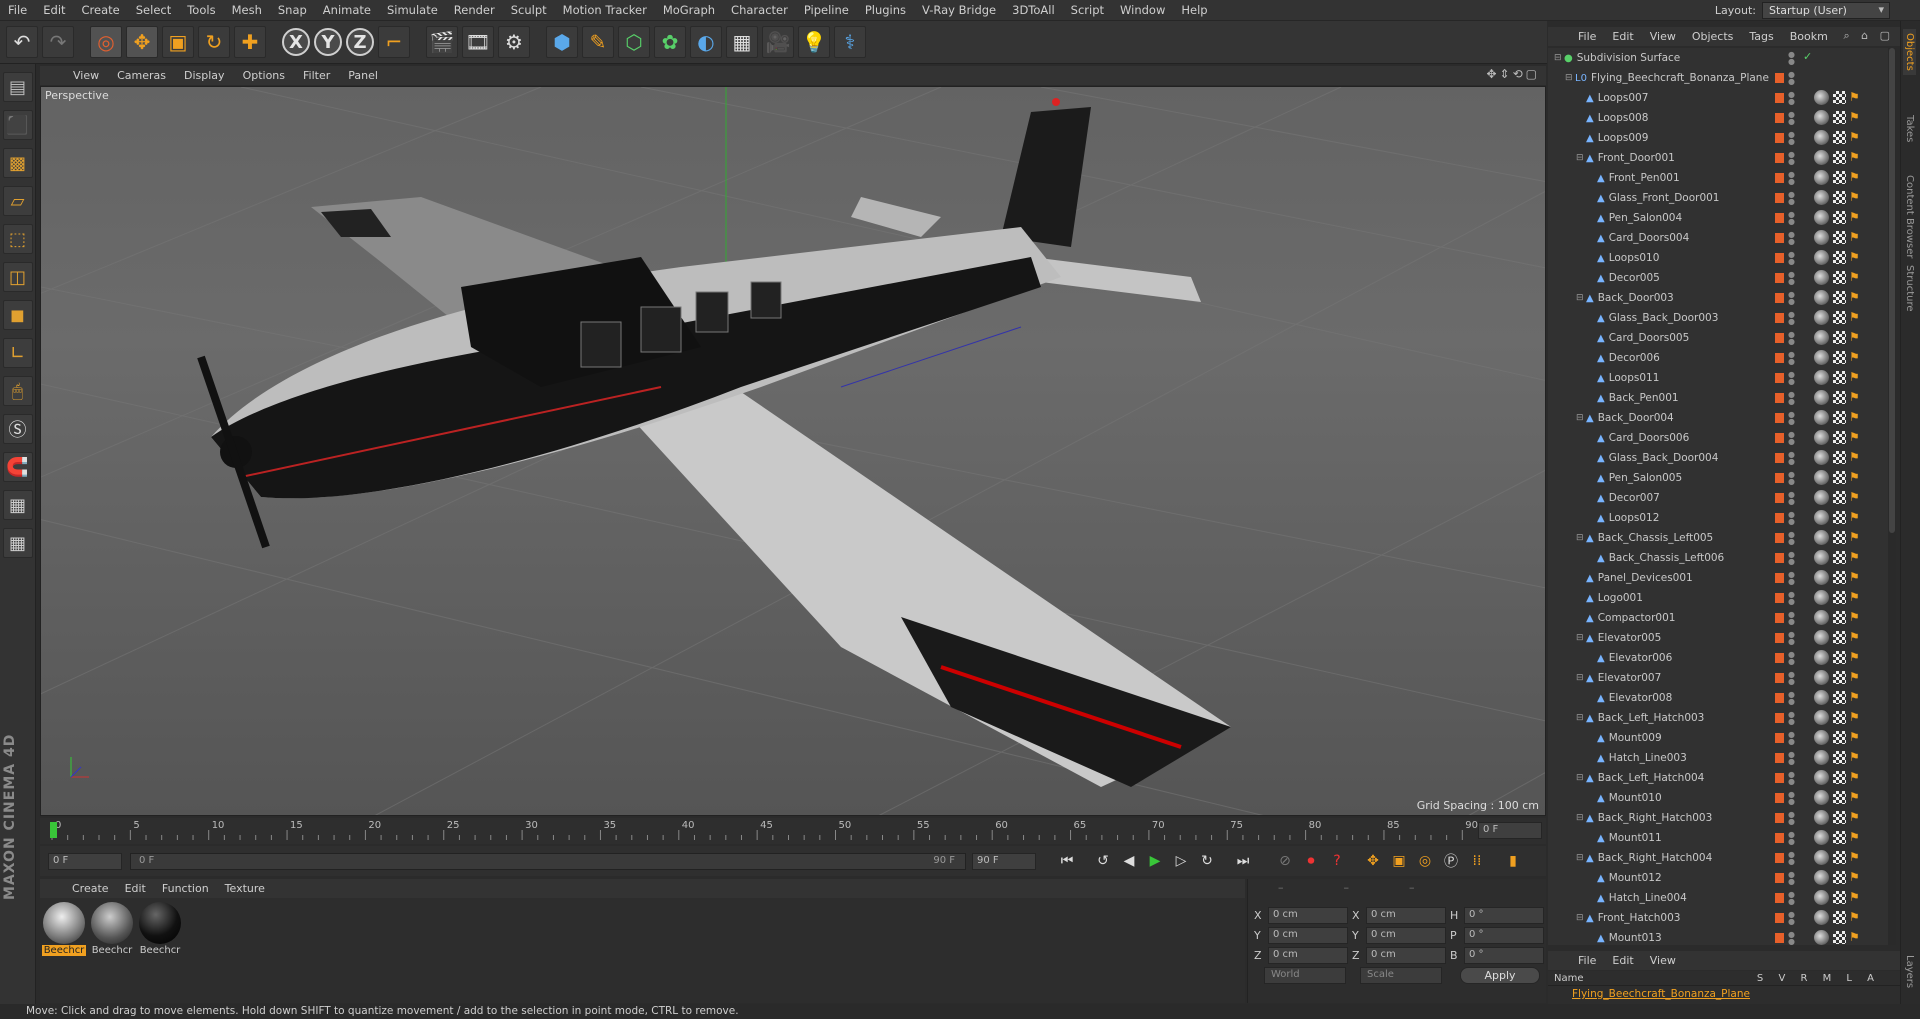 The image size is (1920, 1019). I want to click on menu-motion-tracker: Motion Tracker, so click(605, 10).